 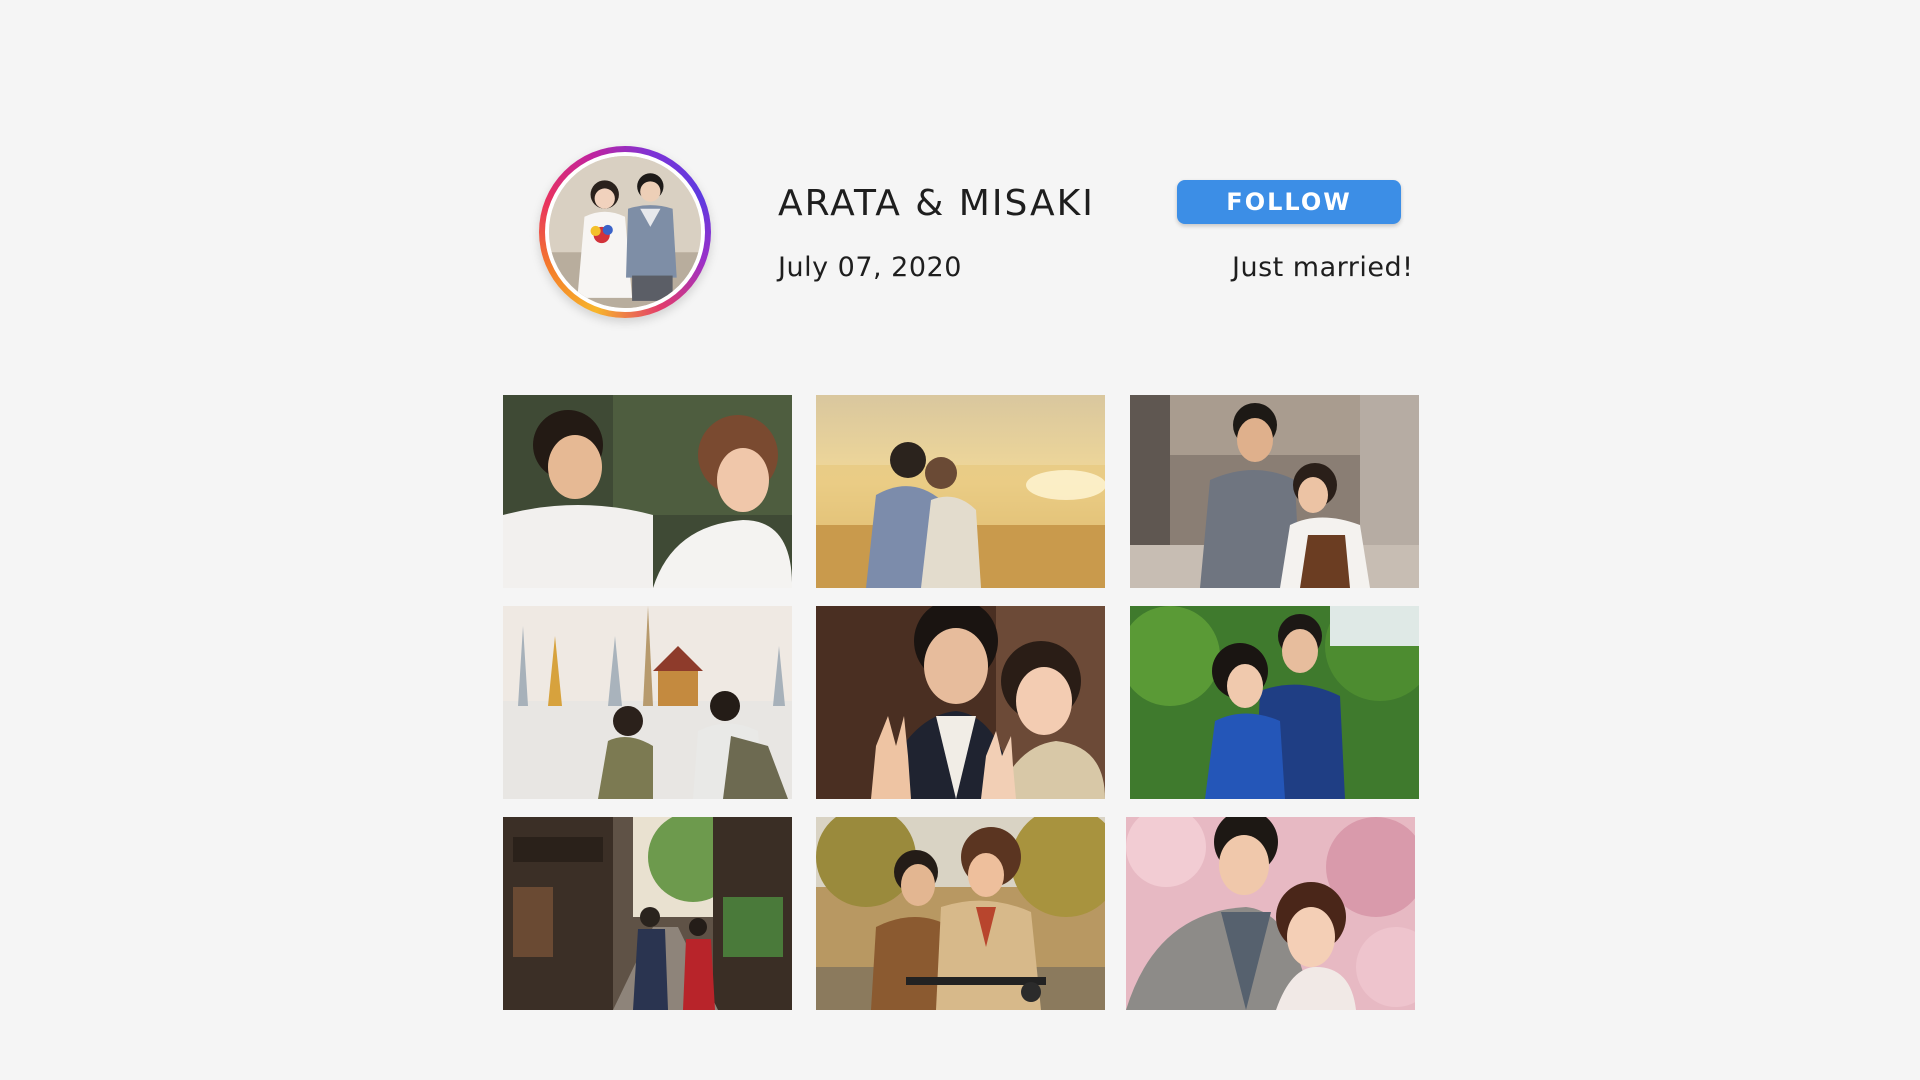 I want to click on avatar-photo, so click(x=625, y=232).